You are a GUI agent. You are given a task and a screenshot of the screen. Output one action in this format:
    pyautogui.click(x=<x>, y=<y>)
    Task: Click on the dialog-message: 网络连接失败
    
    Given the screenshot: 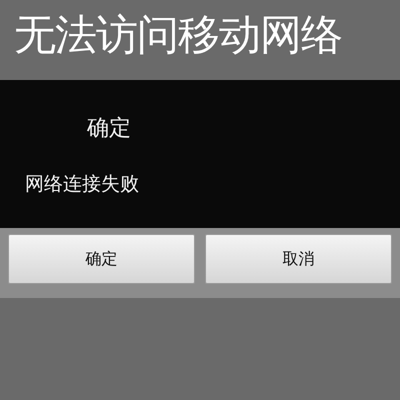 What is the action you would take?
    pyautogui.click(x=82, y=184)
    